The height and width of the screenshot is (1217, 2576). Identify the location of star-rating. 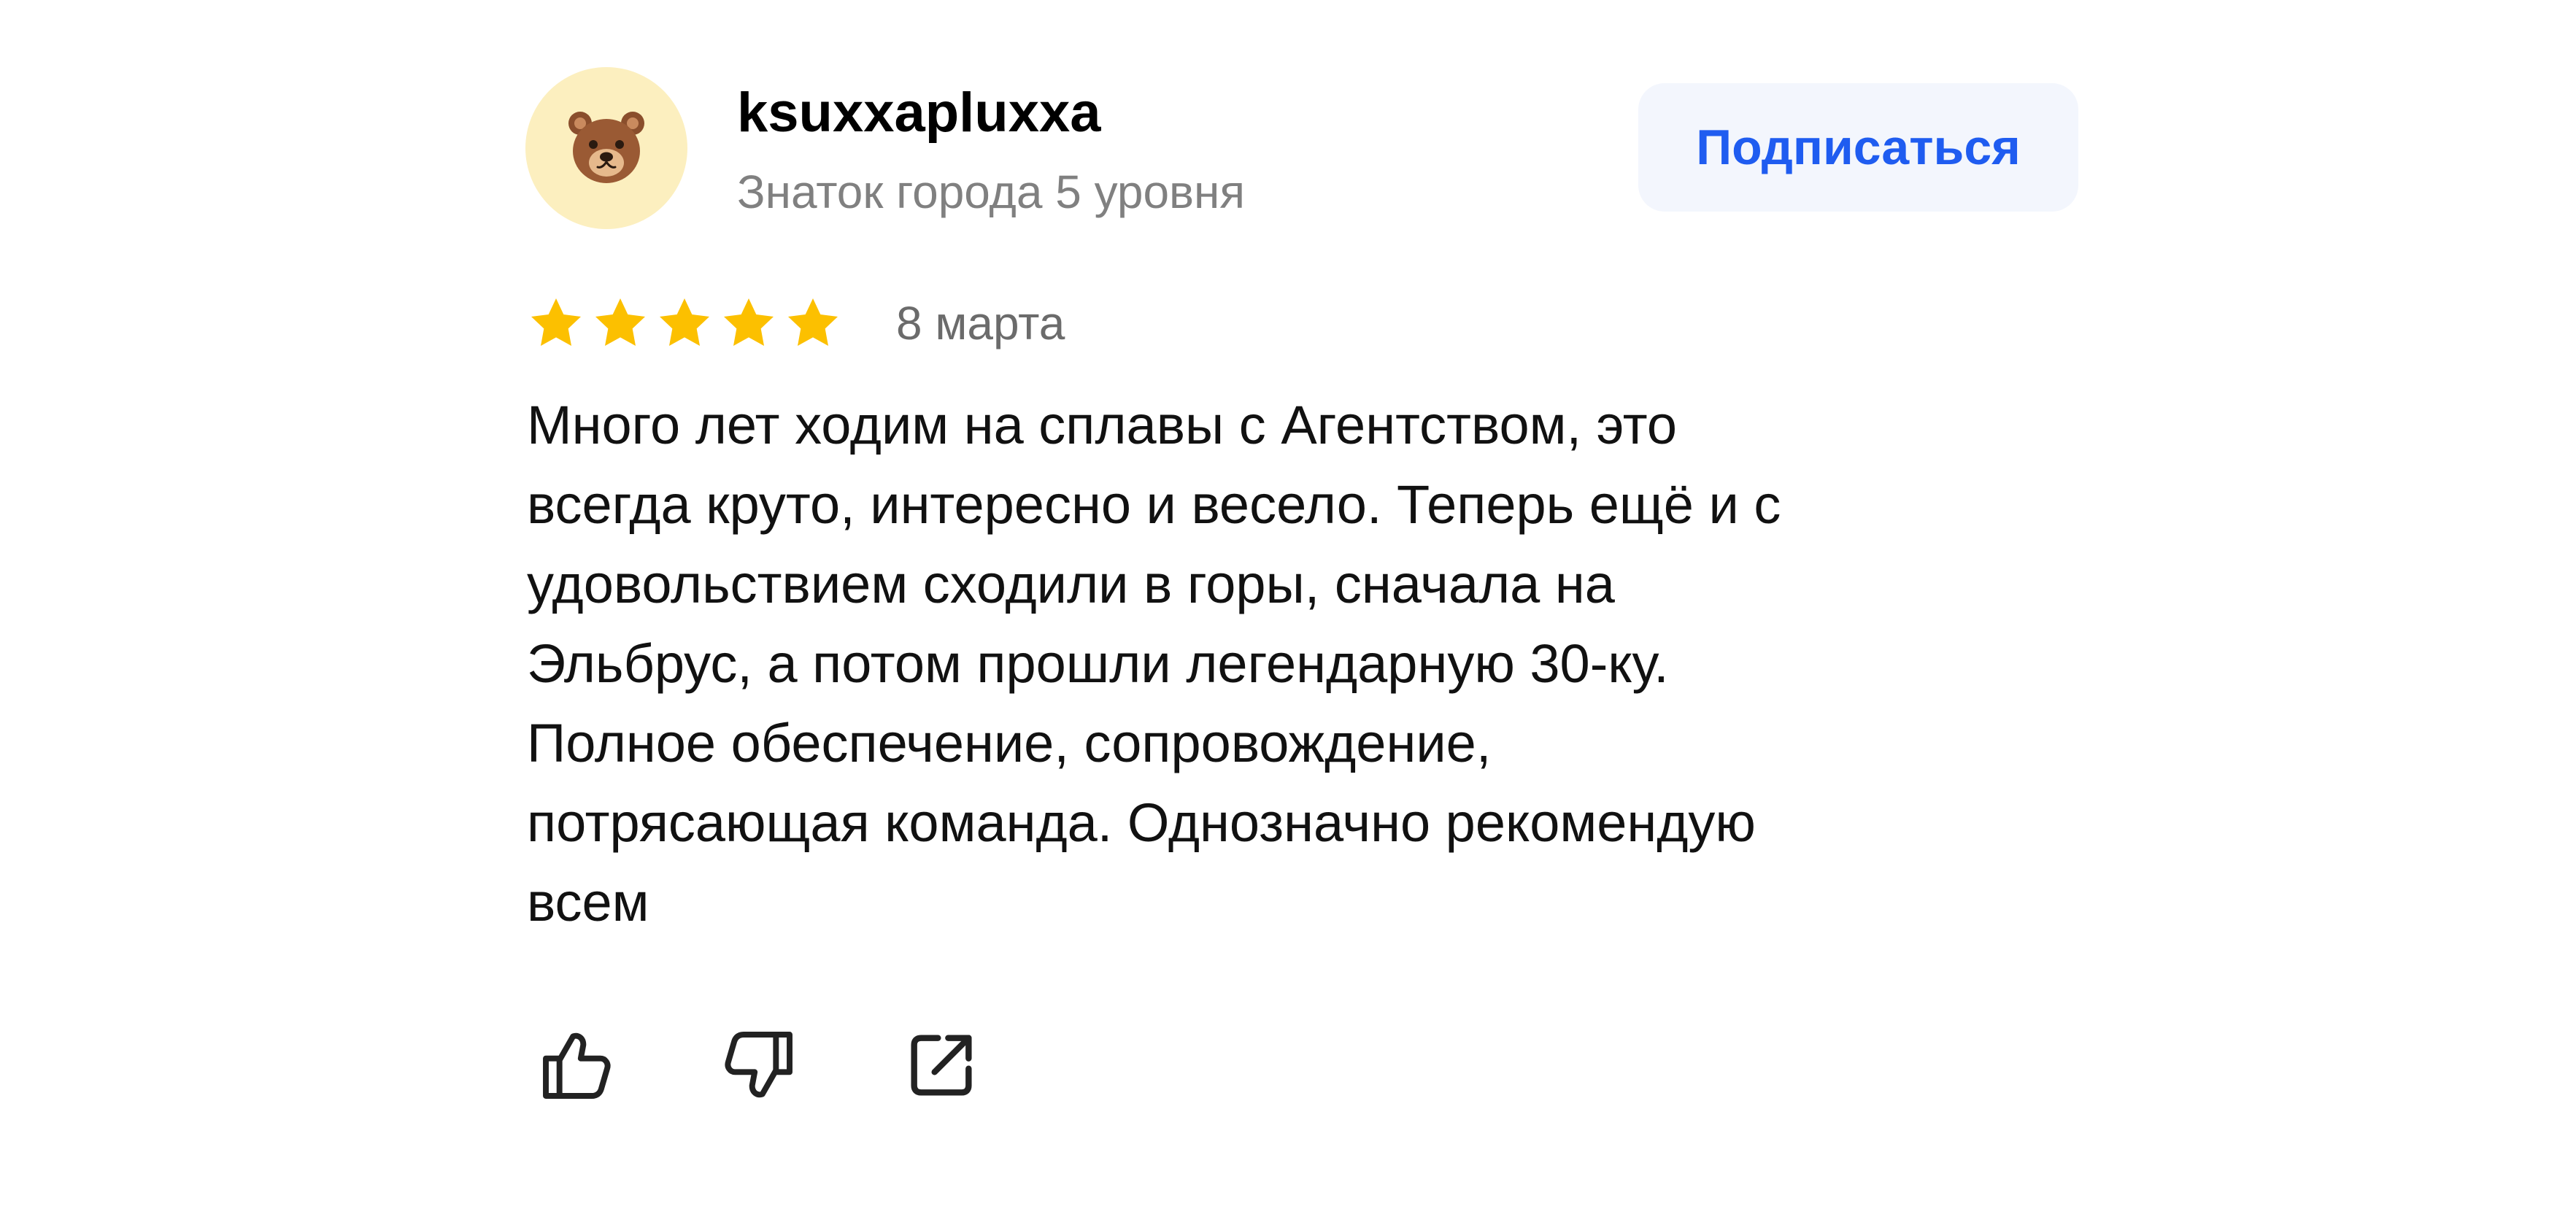
(687, 323).